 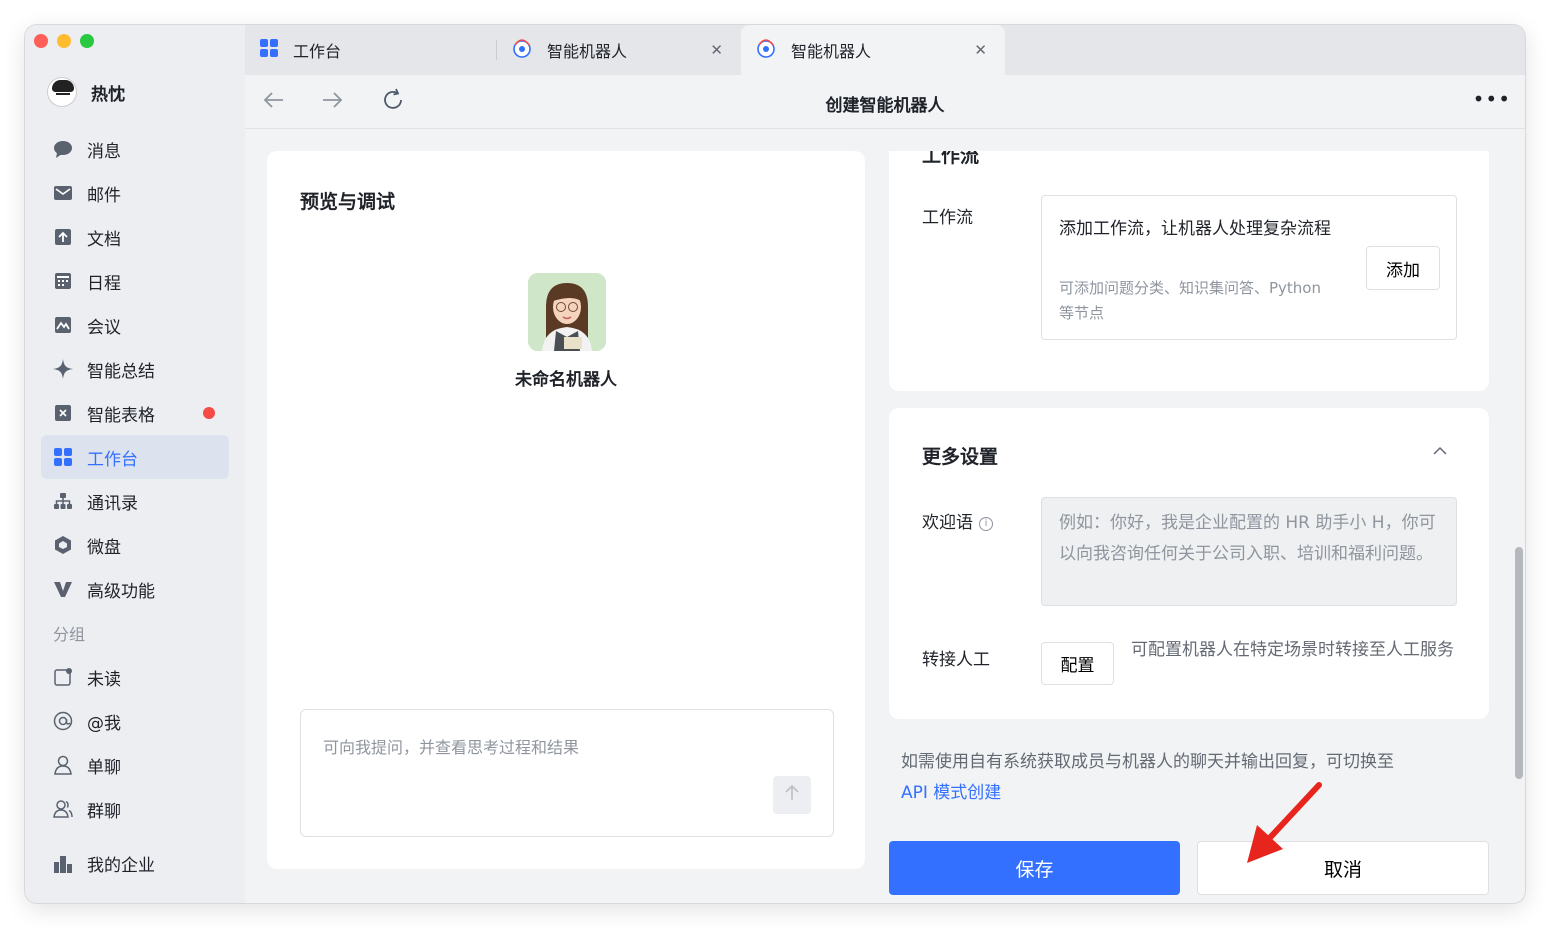 I want to click on bot-avatar, so click(x=567, y=312).